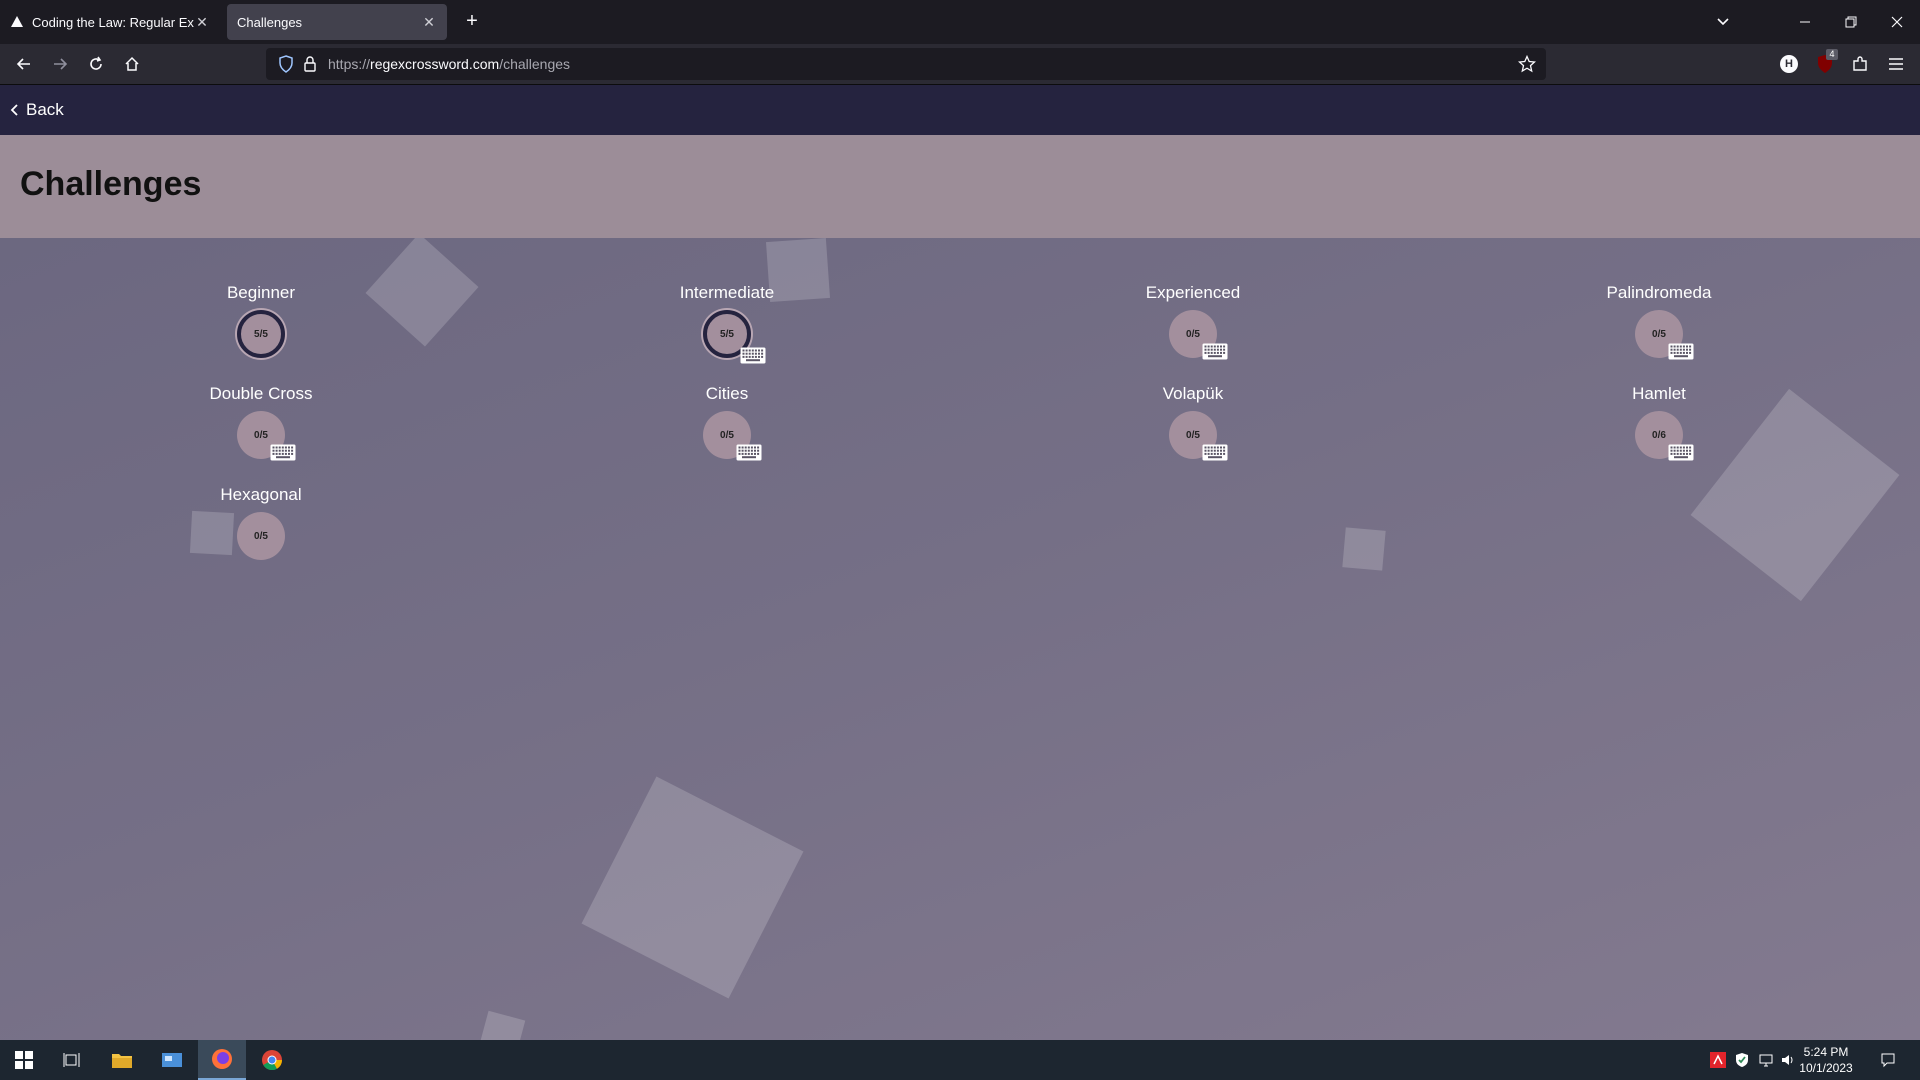  I want to click on close-icon, so click(1897, 22).